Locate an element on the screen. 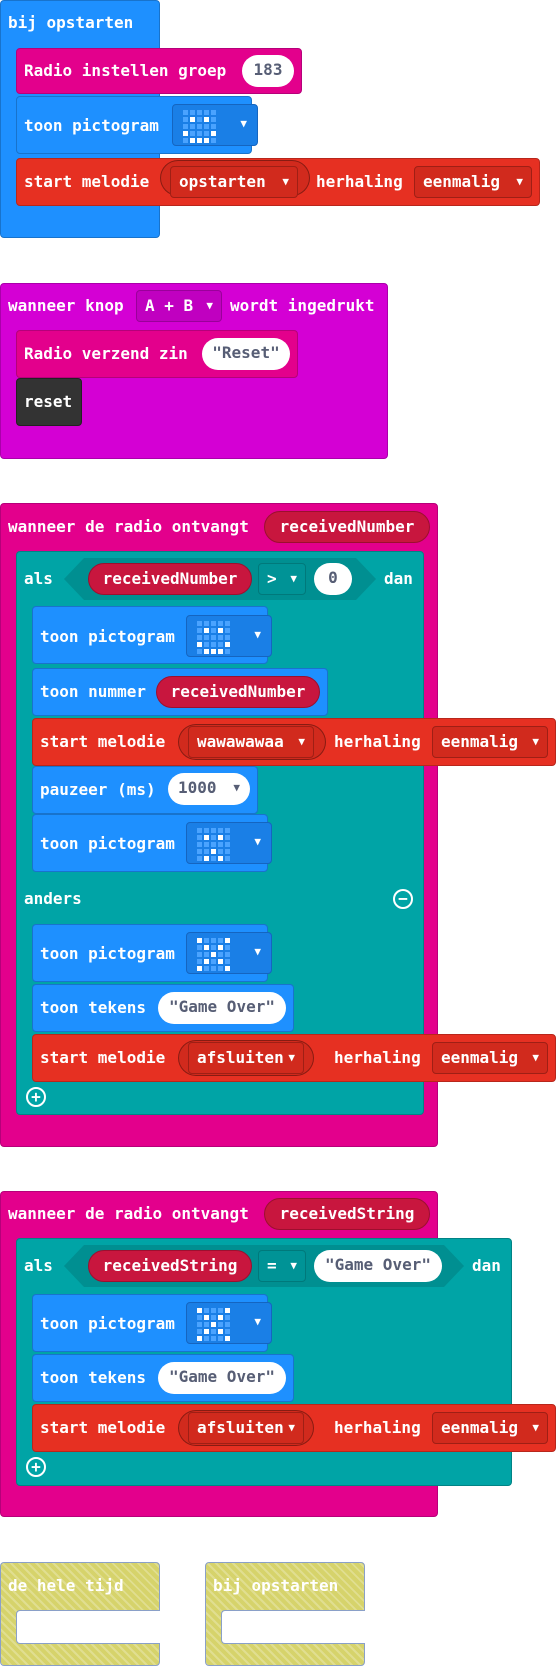  pause-dropdown: 1000 ▼ is located at coordinates (209, 789).